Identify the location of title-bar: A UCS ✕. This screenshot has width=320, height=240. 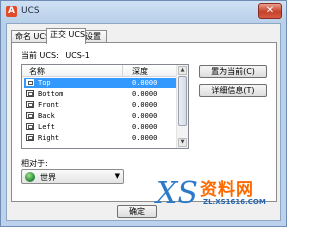
(143, 12).